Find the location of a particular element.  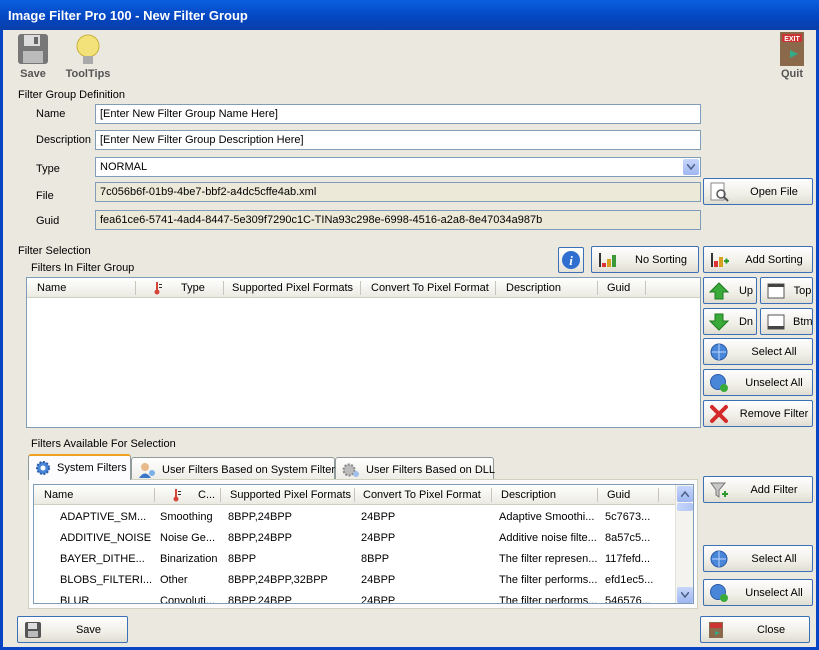

vertical-scrollbar is located at coordinates (684, 544).